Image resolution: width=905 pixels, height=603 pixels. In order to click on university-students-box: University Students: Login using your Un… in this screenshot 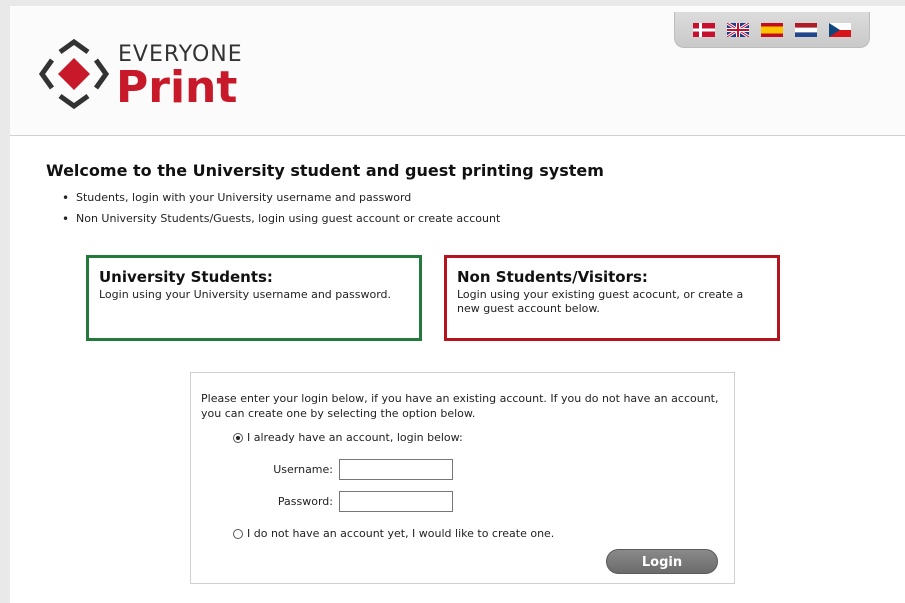, I will do `click(254, 298)`.